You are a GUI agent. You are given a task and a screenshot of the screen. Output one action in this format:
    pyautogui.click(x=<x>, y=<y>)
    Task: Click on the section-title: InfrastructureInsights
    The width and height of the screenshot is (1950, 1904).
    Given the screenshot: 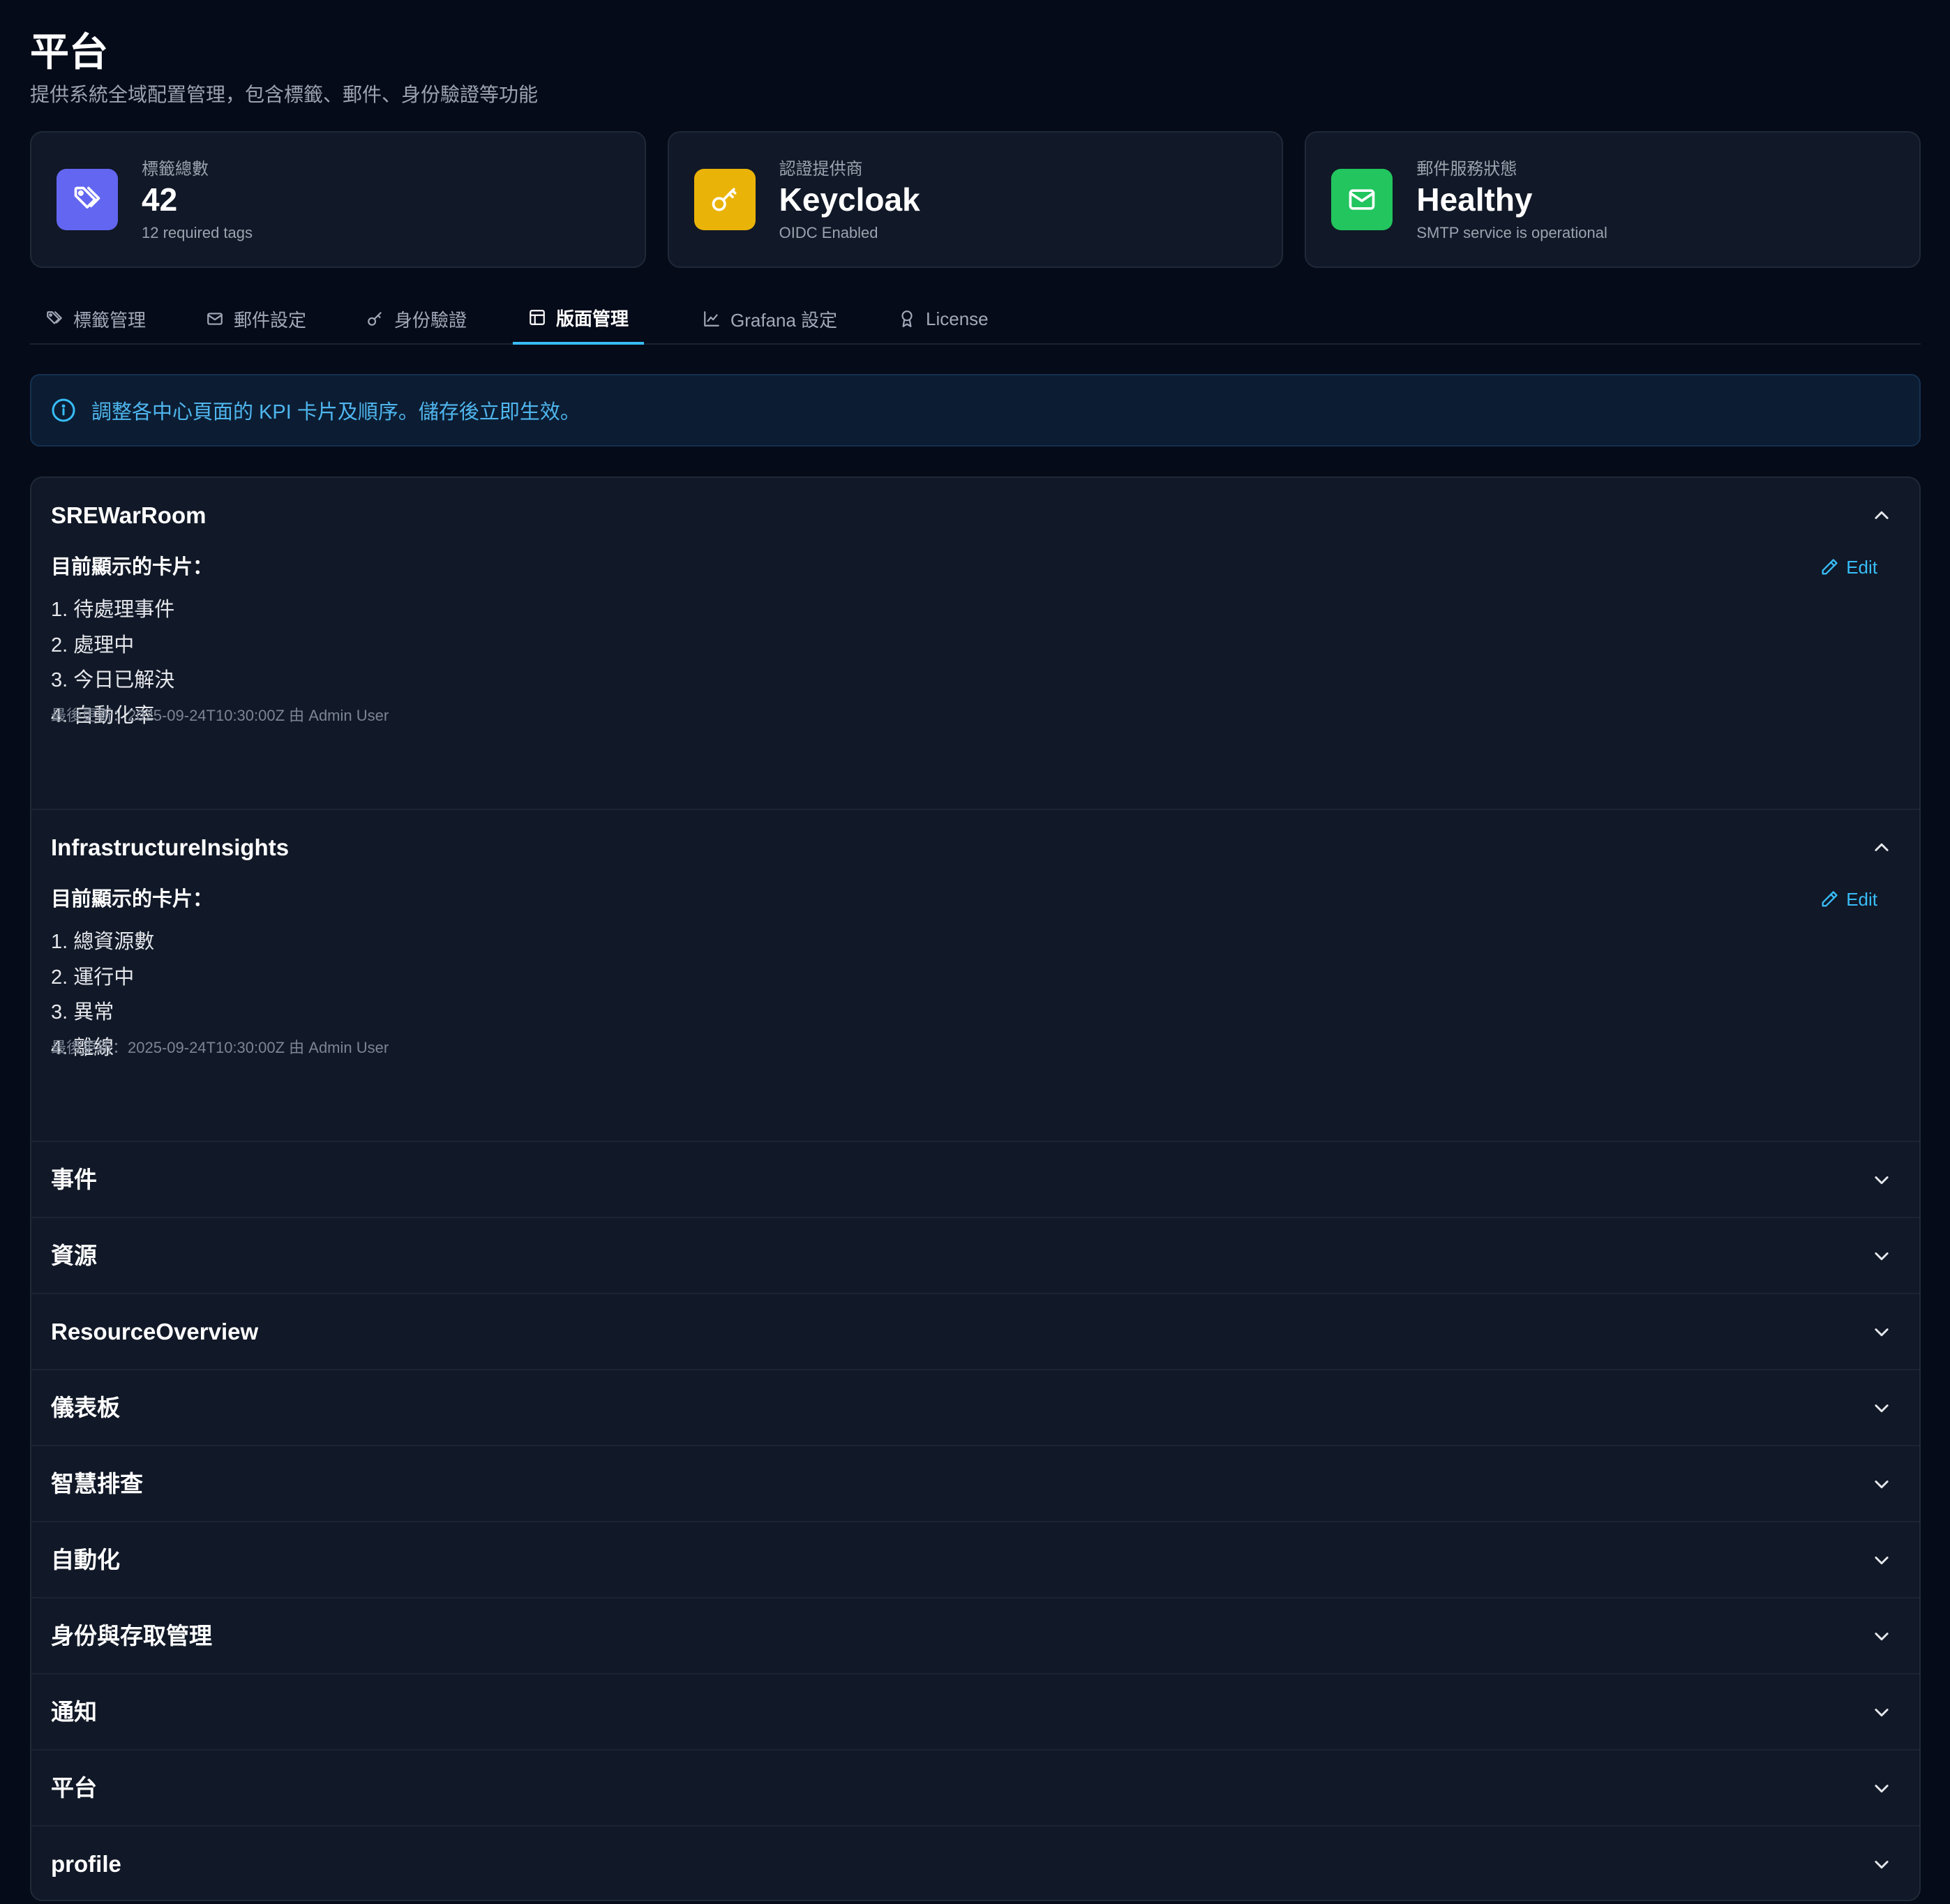 What is the action you would take?
    pyautogui.click(x=170, y=847)
    